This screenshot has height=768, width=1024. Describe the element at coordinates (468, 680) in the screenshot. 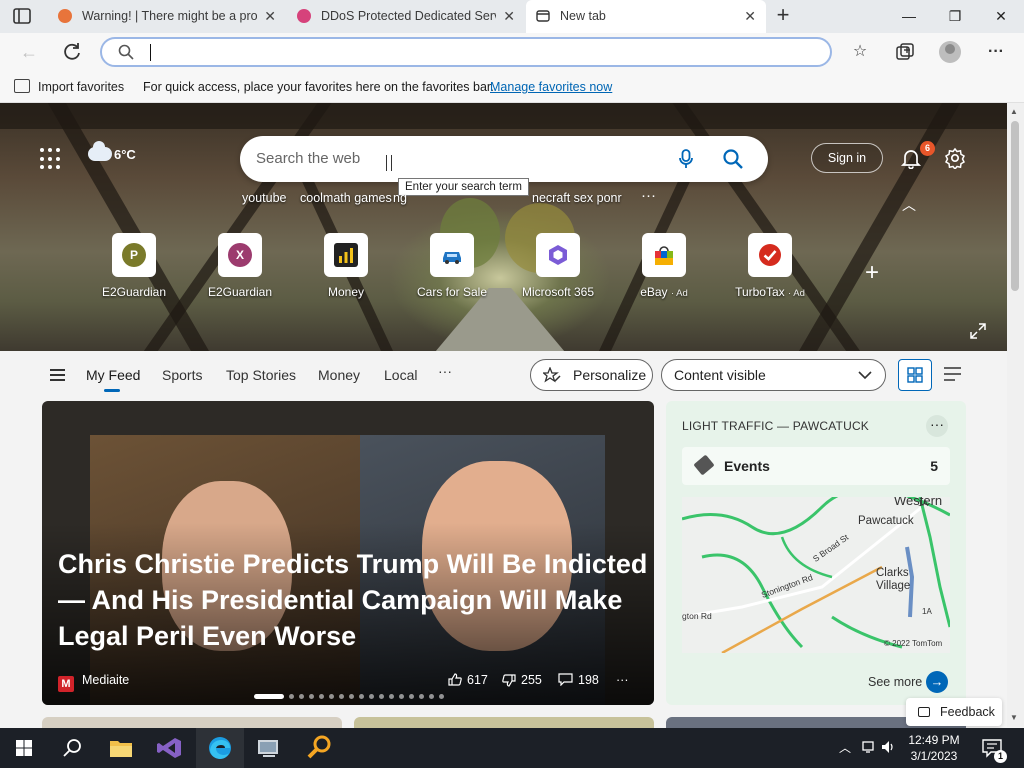

I see `like-button: 617` at that location.